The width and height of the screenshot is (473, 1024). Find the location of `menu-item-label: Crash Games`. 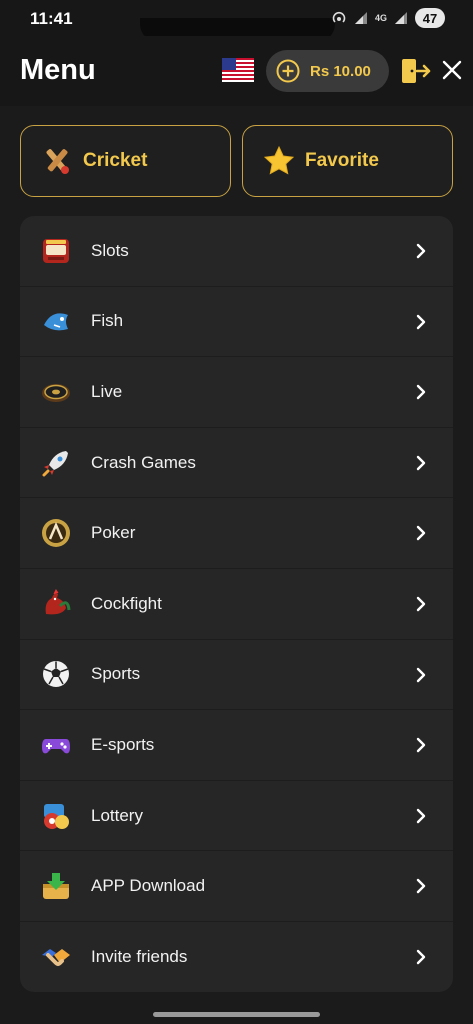

menu-item-label: Crash Games is located at coordinates (143, 462).